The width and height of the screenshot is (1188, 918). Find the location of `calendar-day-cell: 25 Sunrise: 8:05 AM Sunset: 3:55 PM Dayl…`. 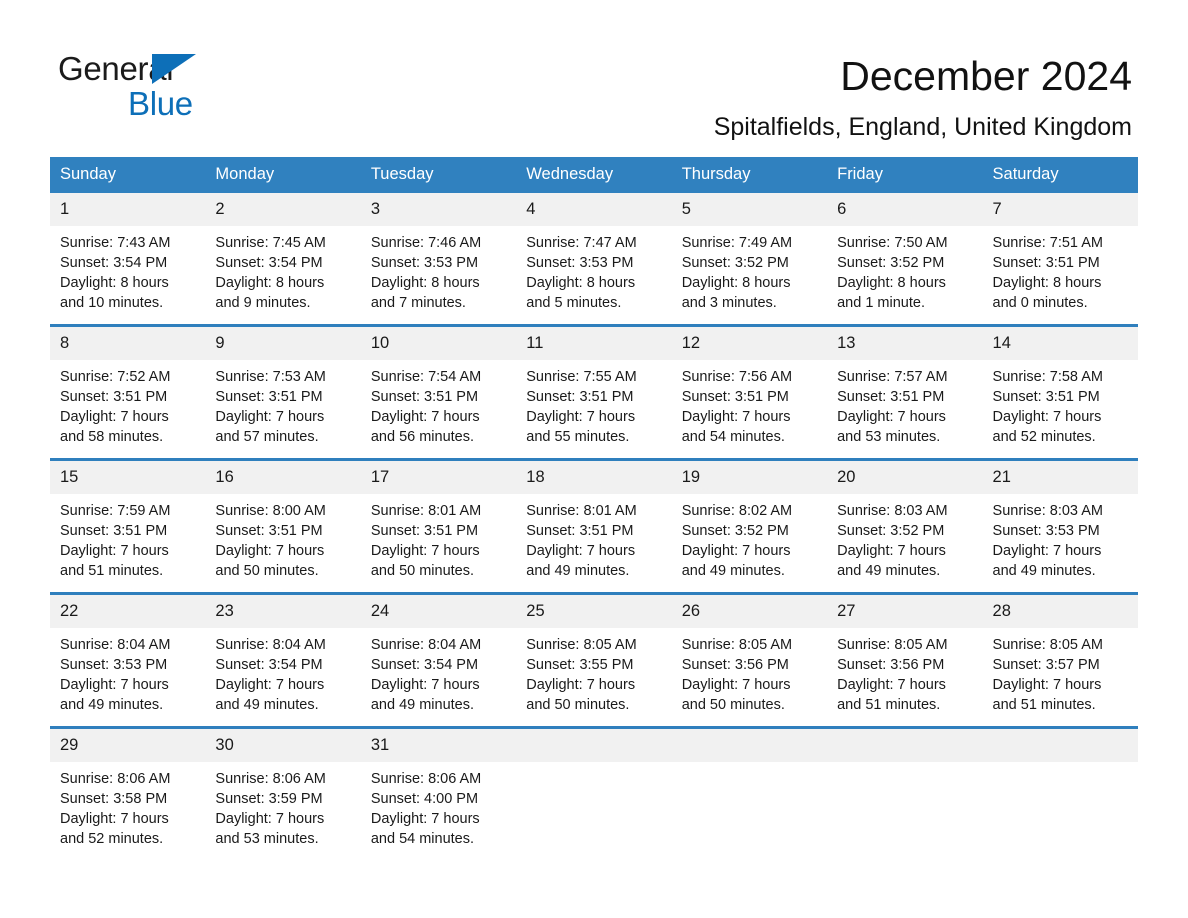

calendar-day-cell: 25 Sunrise: 8:05 AM Sunset: 3:55 PM Dayl… is located at coordinates (594, 660).